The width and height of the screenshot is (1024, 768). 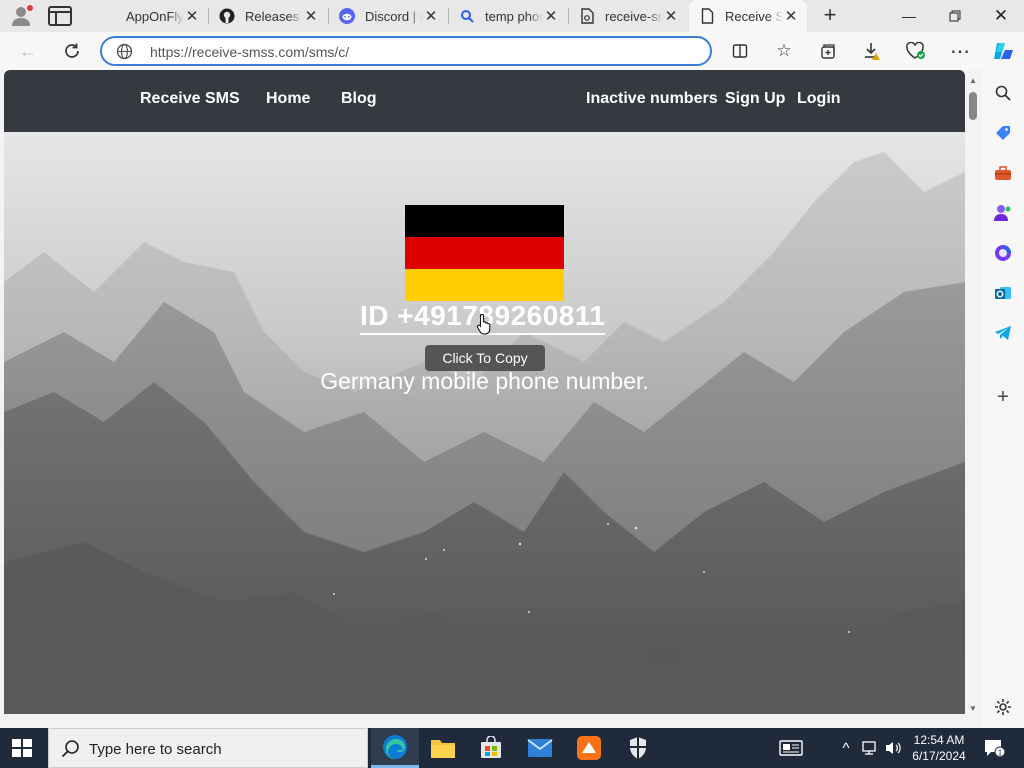 What do you see at coordinates (830, 16) in the screenshot?
I see `new-tab-button: +` at bounding box center [830, 16].